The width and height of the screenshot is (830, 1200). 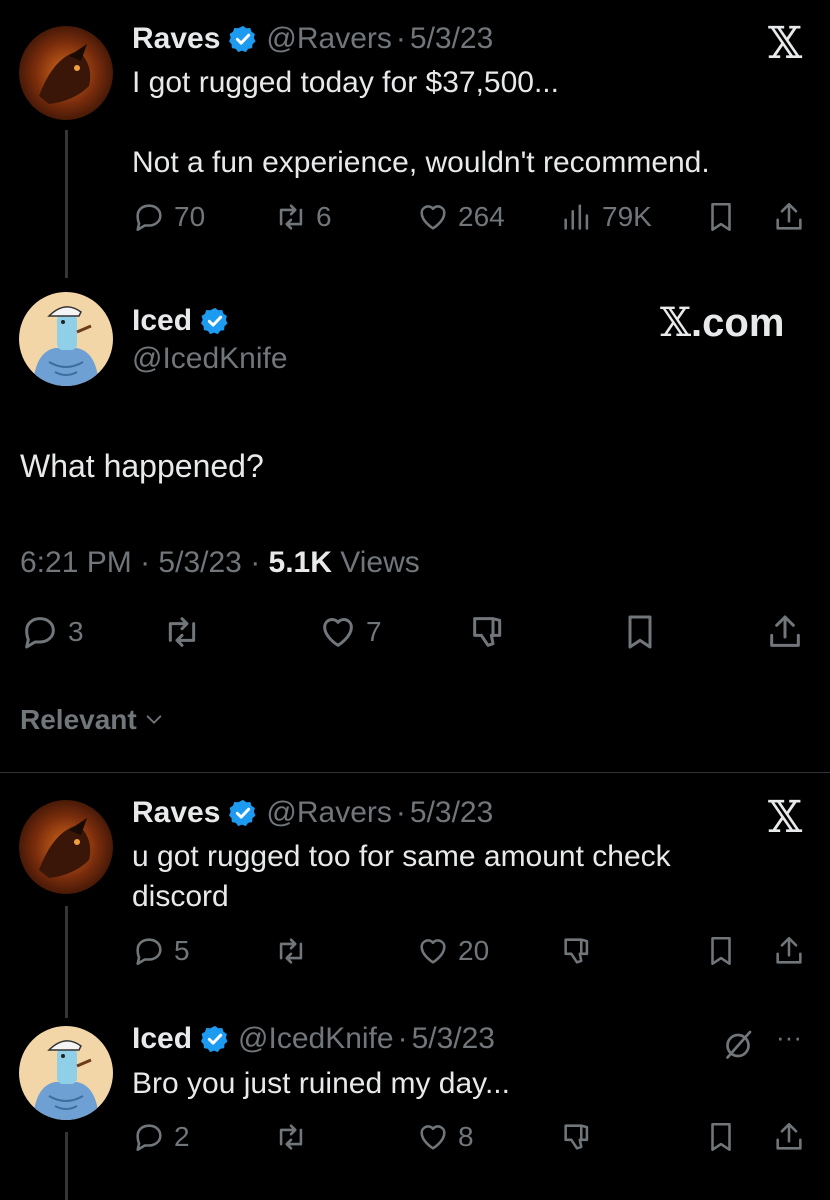 I want to click on more-options-button: ···, so click(x=789, y=1037).